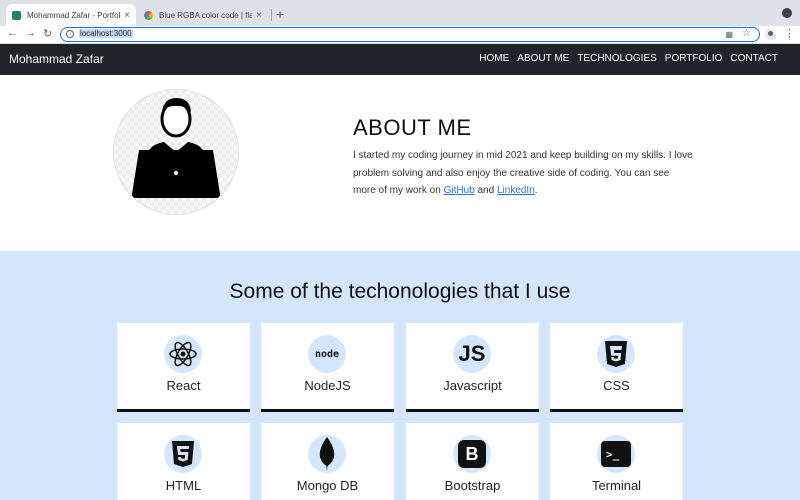 The image size is (800, 500). Describe the element at coordinates (327, 485) in the screenshot. I see `tech-label: Mongo DB` at that location.